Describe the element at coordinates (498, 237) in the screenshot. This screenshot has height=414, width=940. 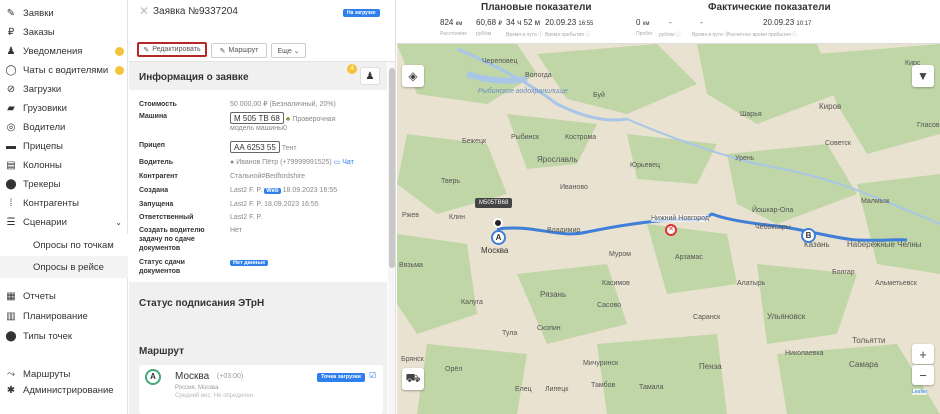
I see `route-marker-a: A` at that location.